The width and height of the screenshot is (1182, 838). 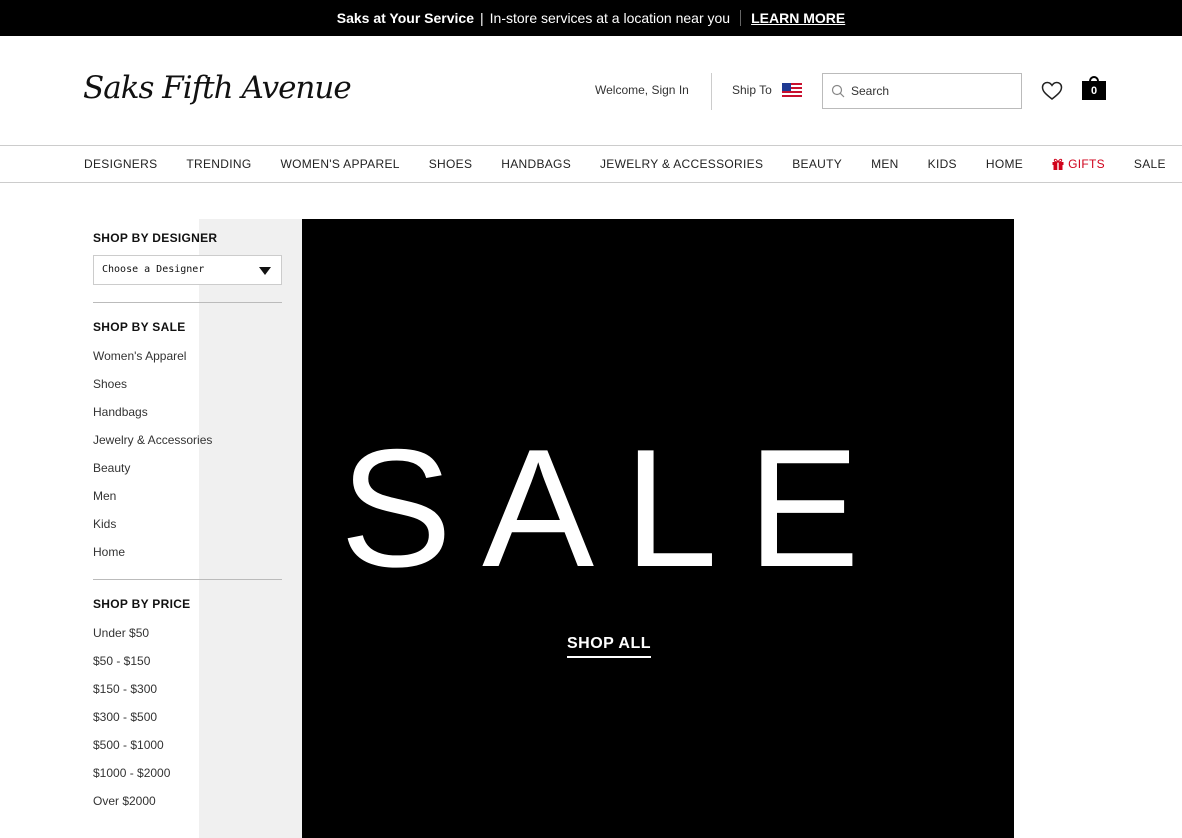 I want to click on nav-item-men: MEN, so click(x=885, y=164).